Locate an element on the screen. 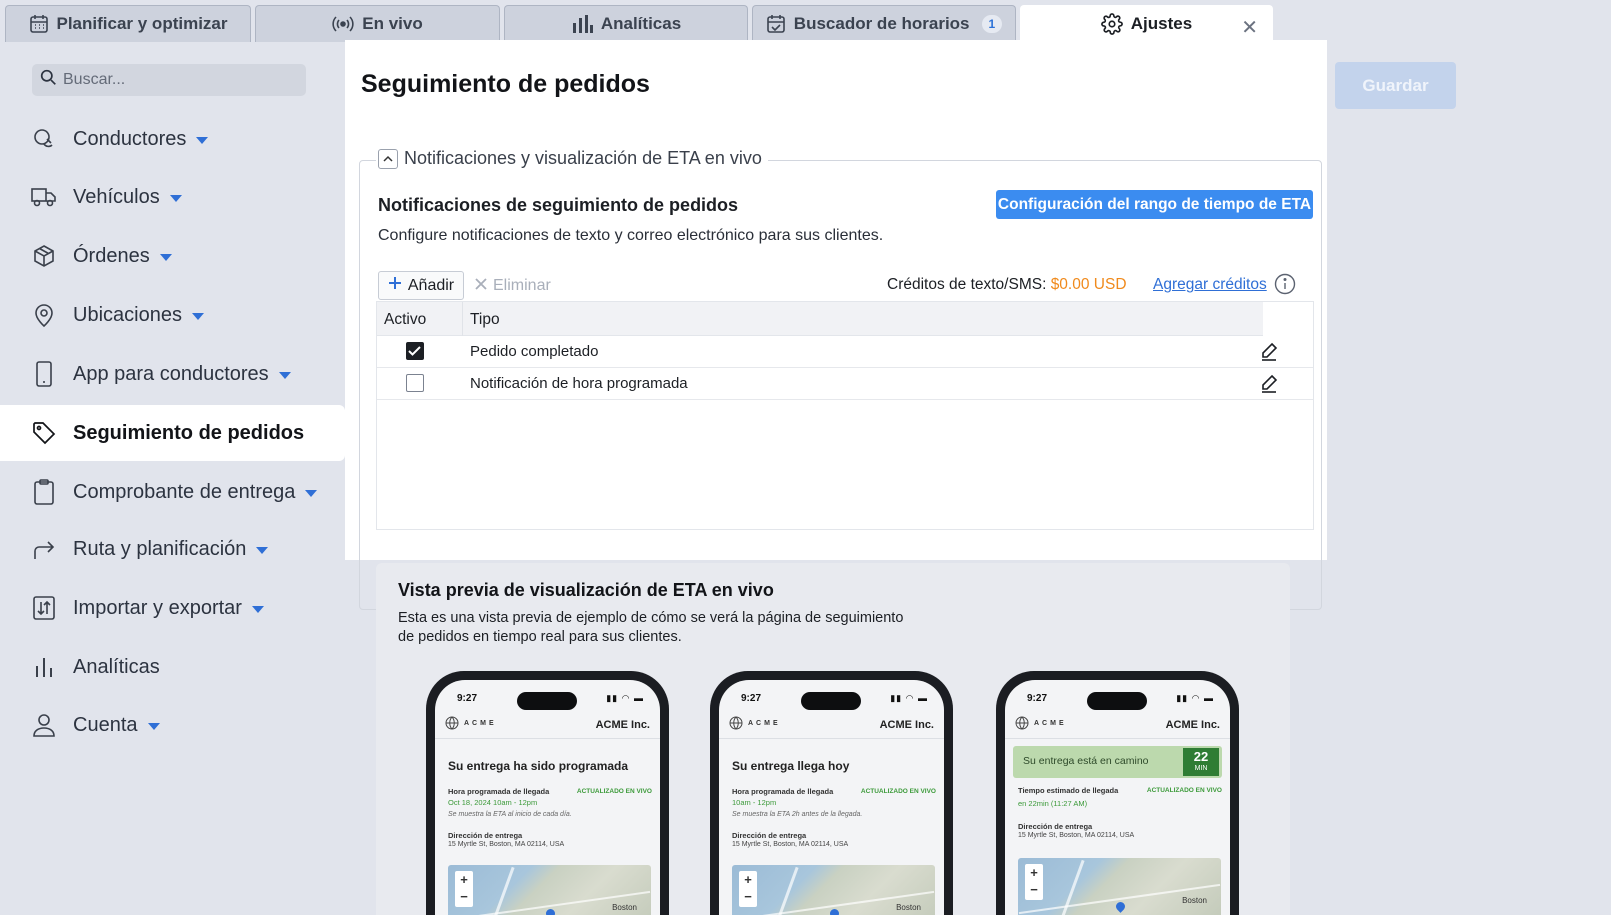 The image size is (1611, 915). status-heading: Su entrega ha sido programada is located at coordinates (538, 766).